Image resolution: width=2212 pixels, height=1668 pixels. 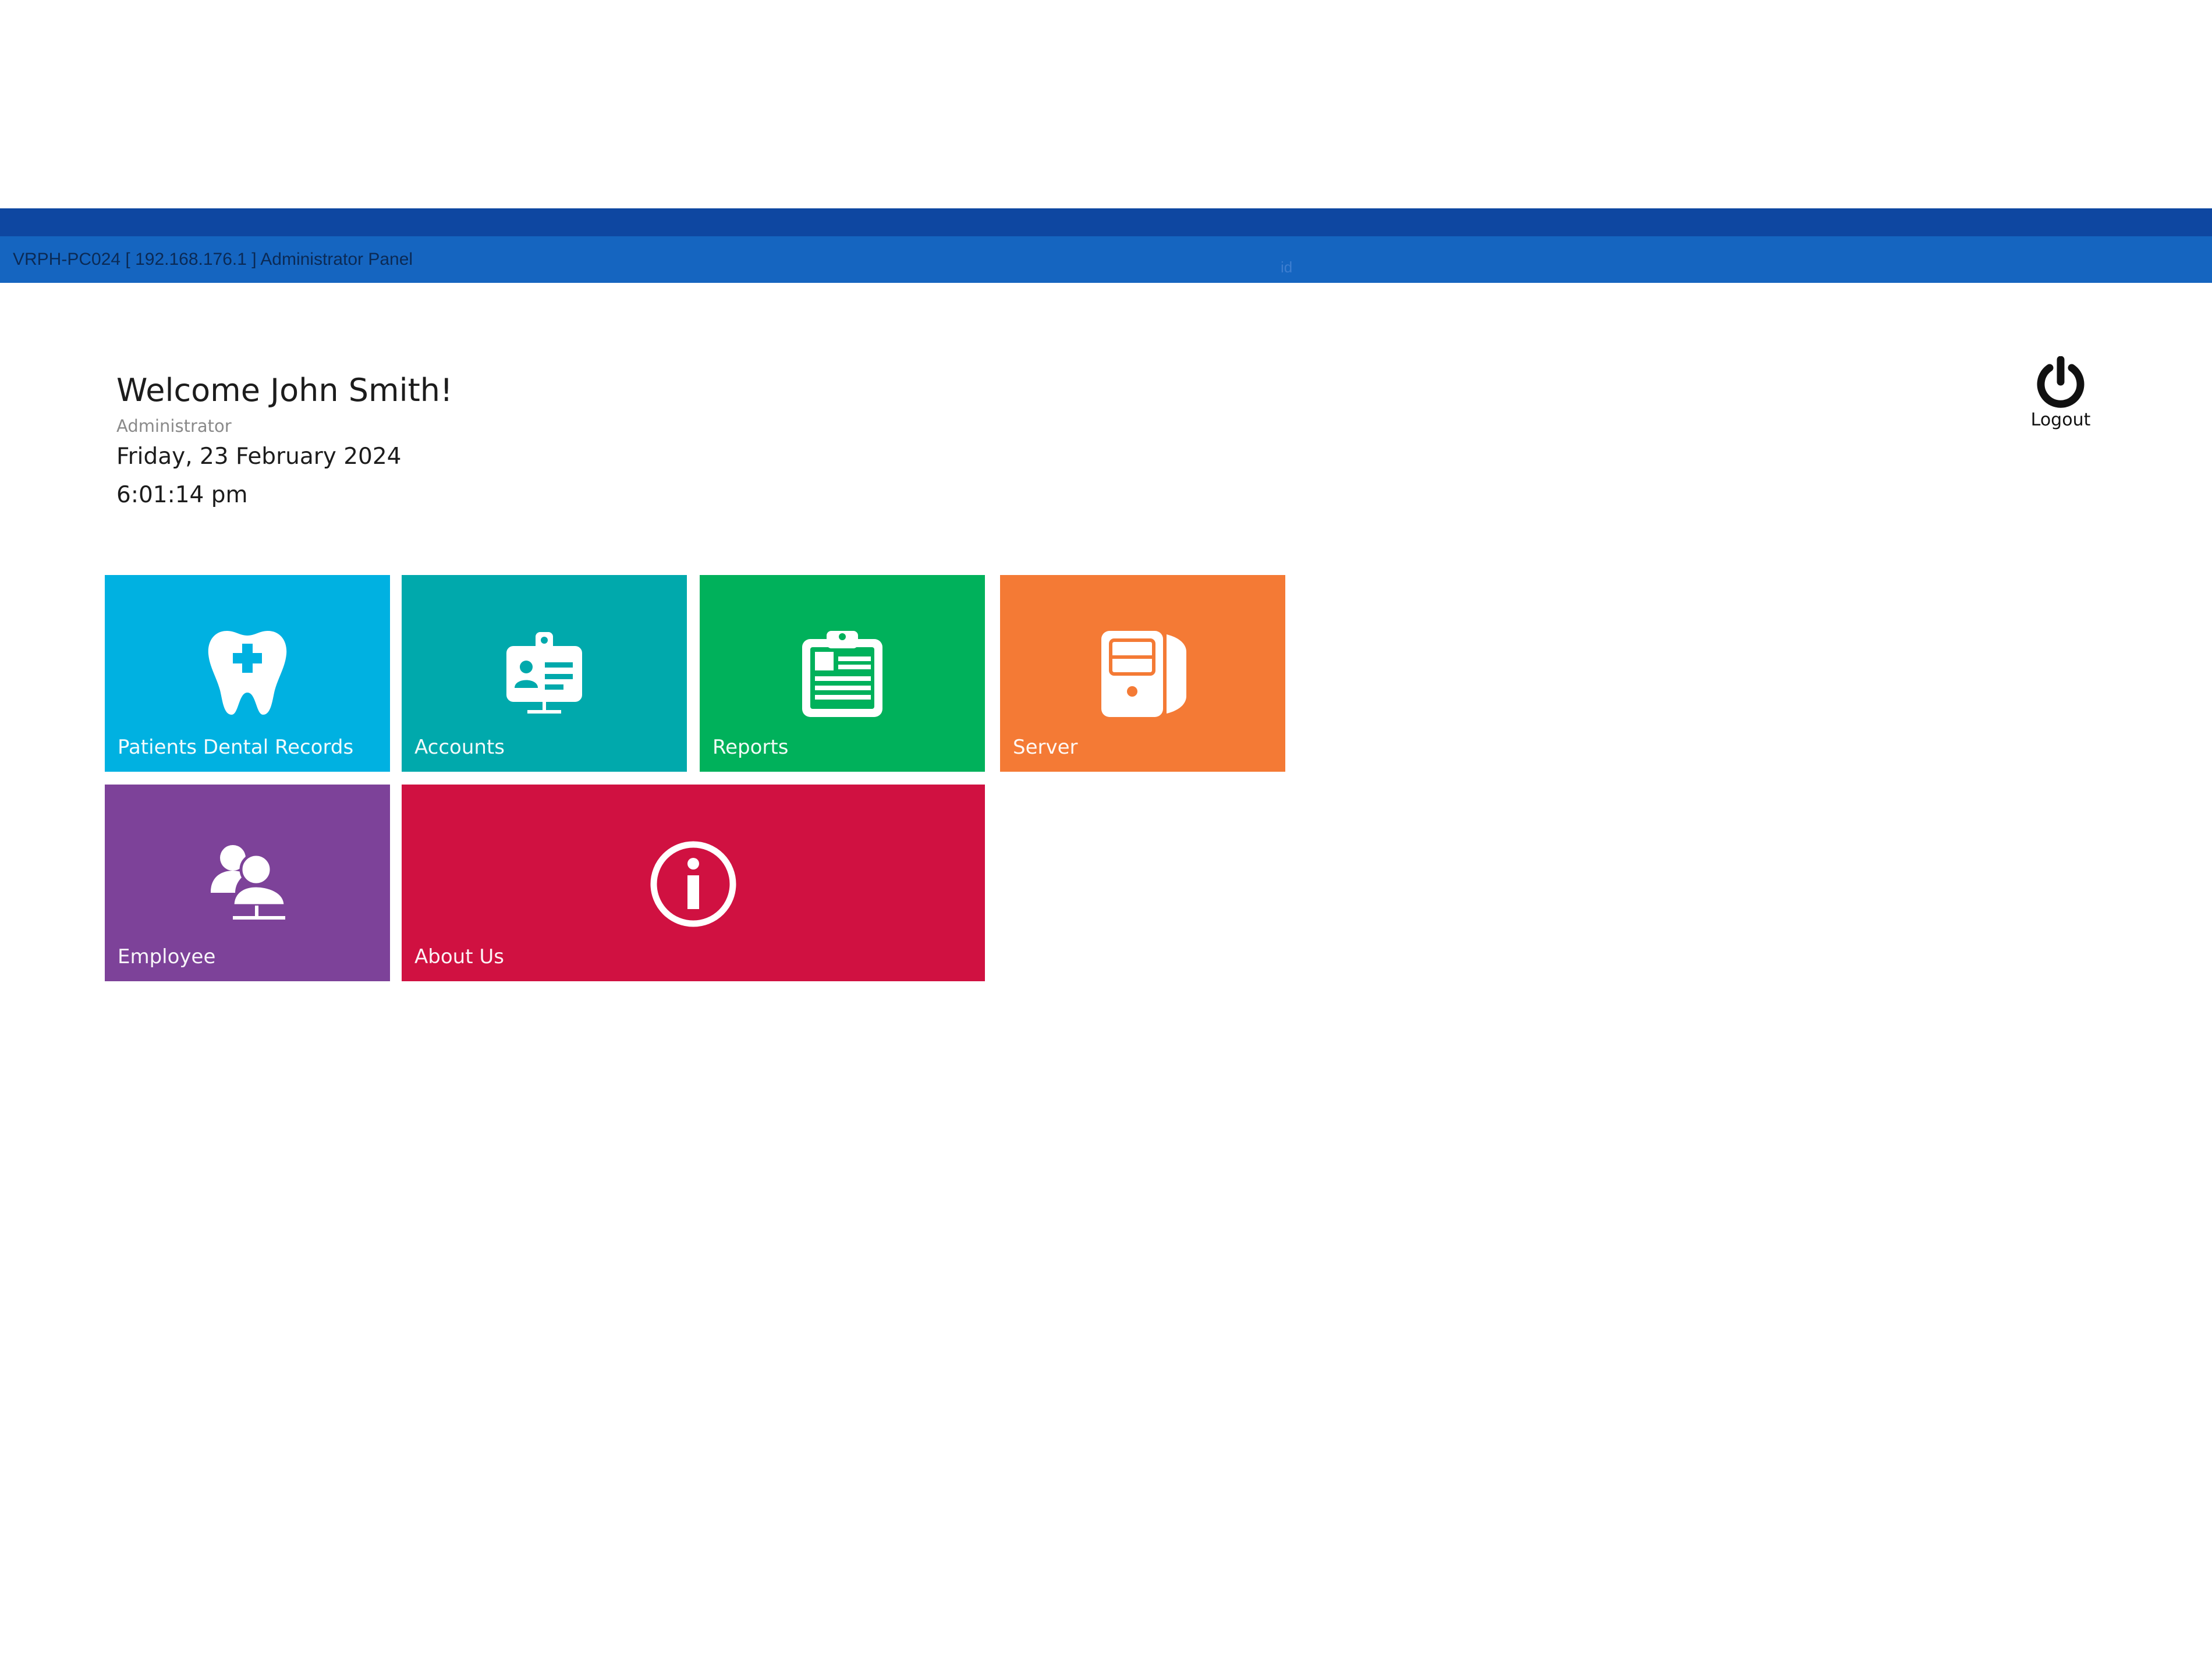 What do you see at coordinates (1045, 747) in the screenshot?
I see `tile-label: Server` at bounding box center [1045, 747].